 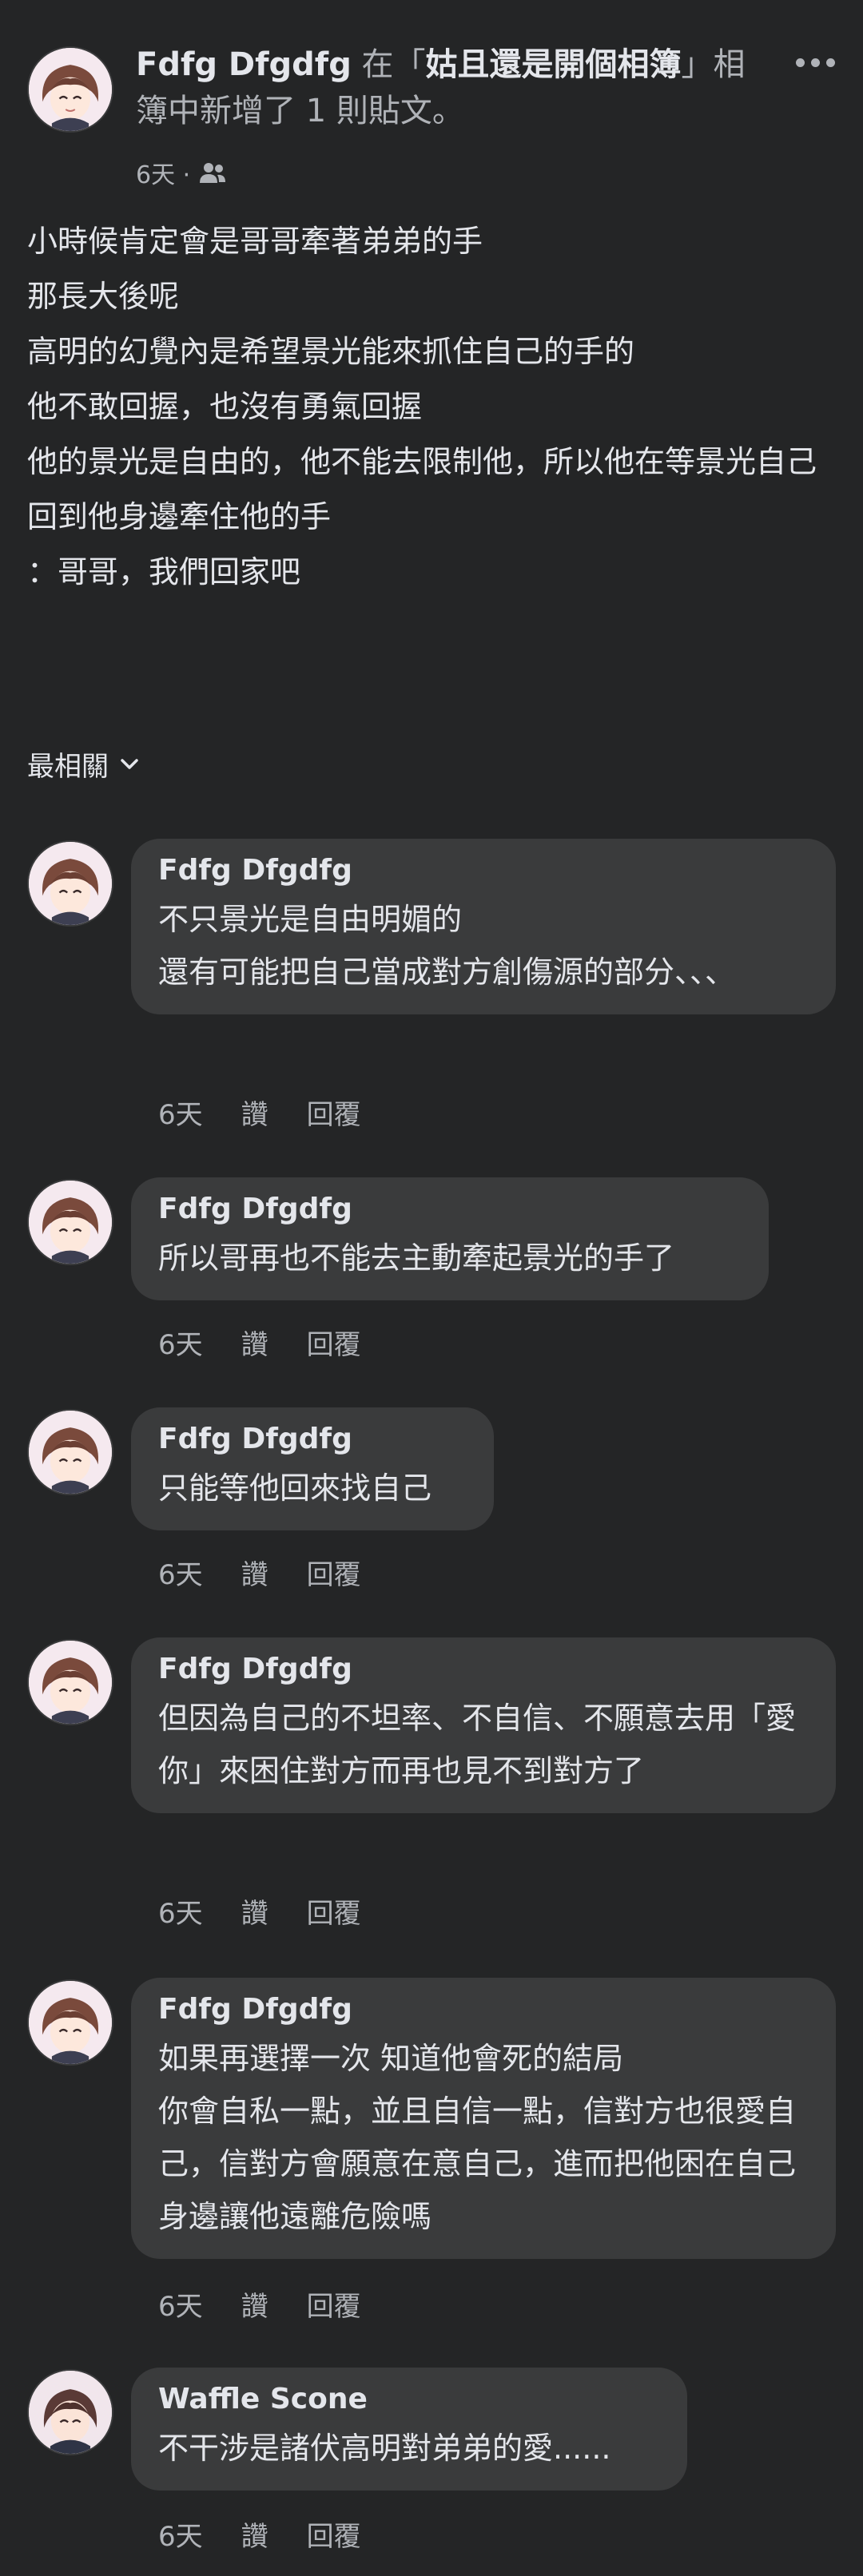 What do you see at coordinates (450, 1238) in the screenshot?
I see `comment-bubble: Fdfg Dfgdfg 所以哥再也不能去主動牽起景光的手了` at bounding box center [450, 1238].